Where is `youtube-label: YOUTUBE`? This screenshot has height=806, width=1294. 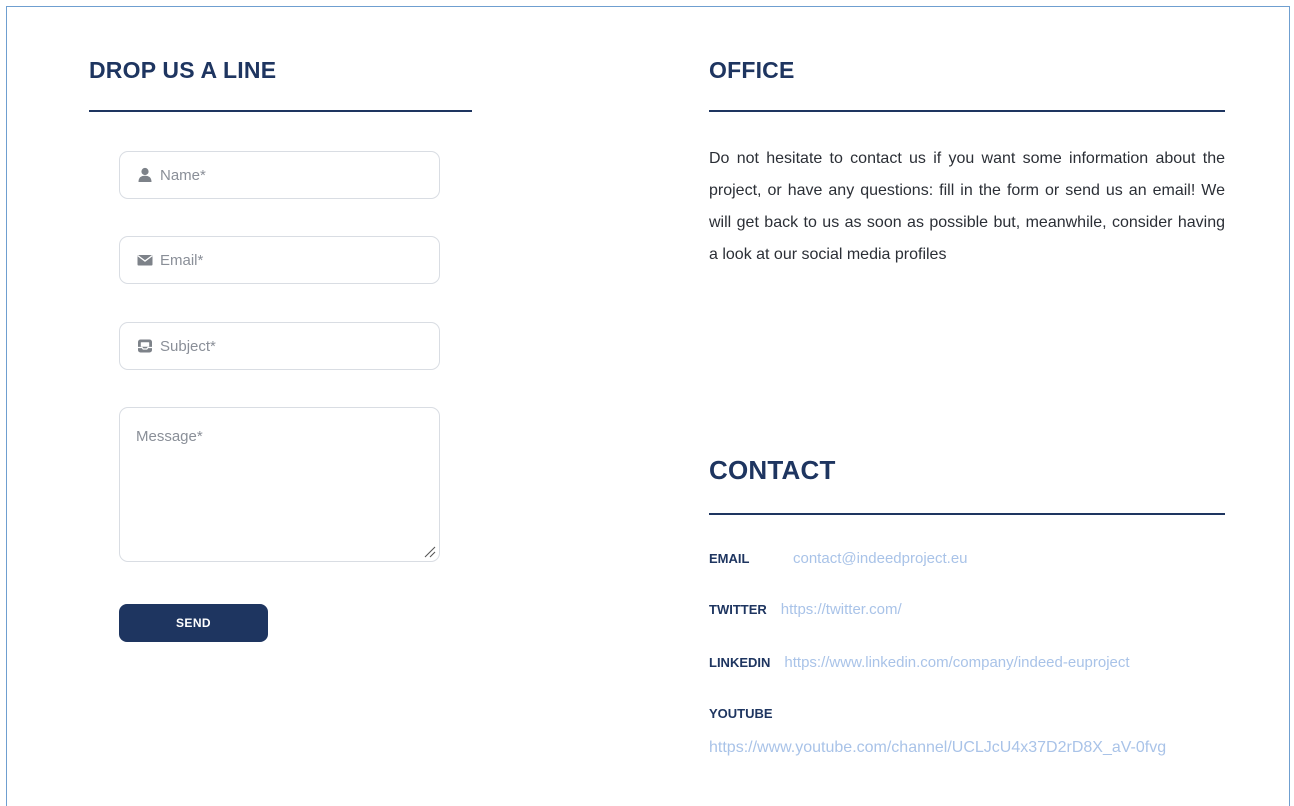
youtube-label: YOUTUBE is located at coordinates (741, 713).